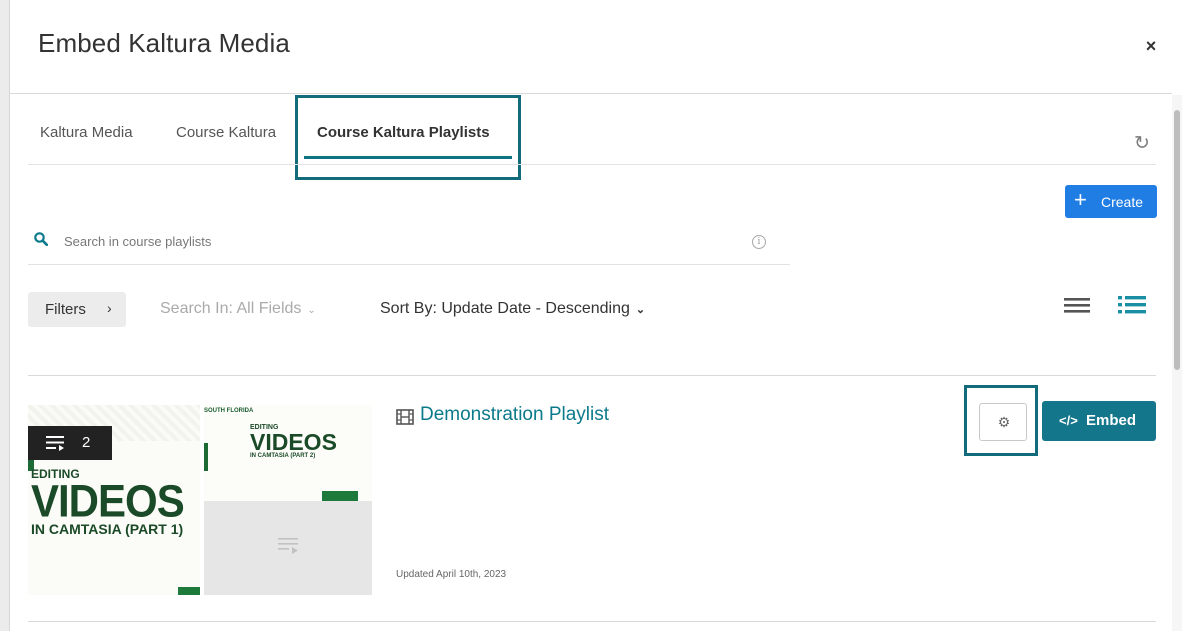 The height and width of the screenshot is (631, 1182). I want to click on playlist-thumbnail-placeholder, so click(288, 548).